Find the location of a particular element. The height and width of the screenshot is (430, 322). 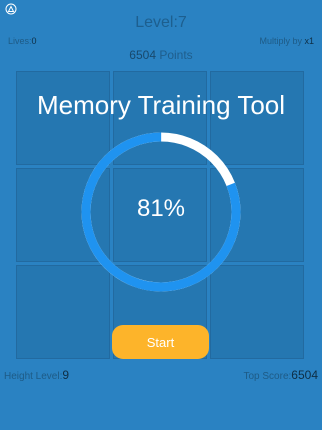

height-level-value: 9 is located at coordinates (66, 375).